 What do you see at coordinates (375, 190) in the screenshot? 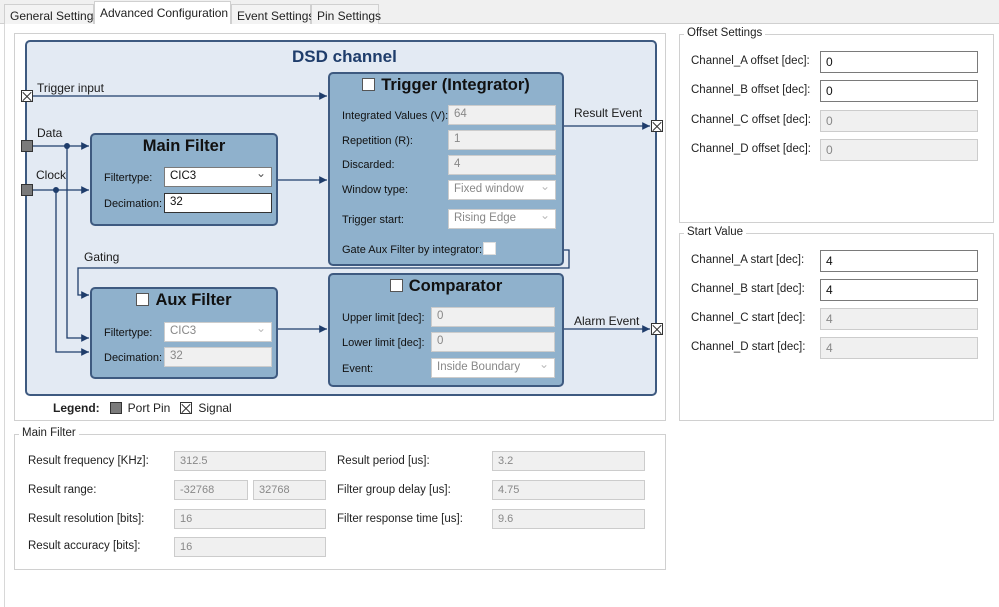
I see `window-type-label: Window type:` at bounding box center [375, 190].